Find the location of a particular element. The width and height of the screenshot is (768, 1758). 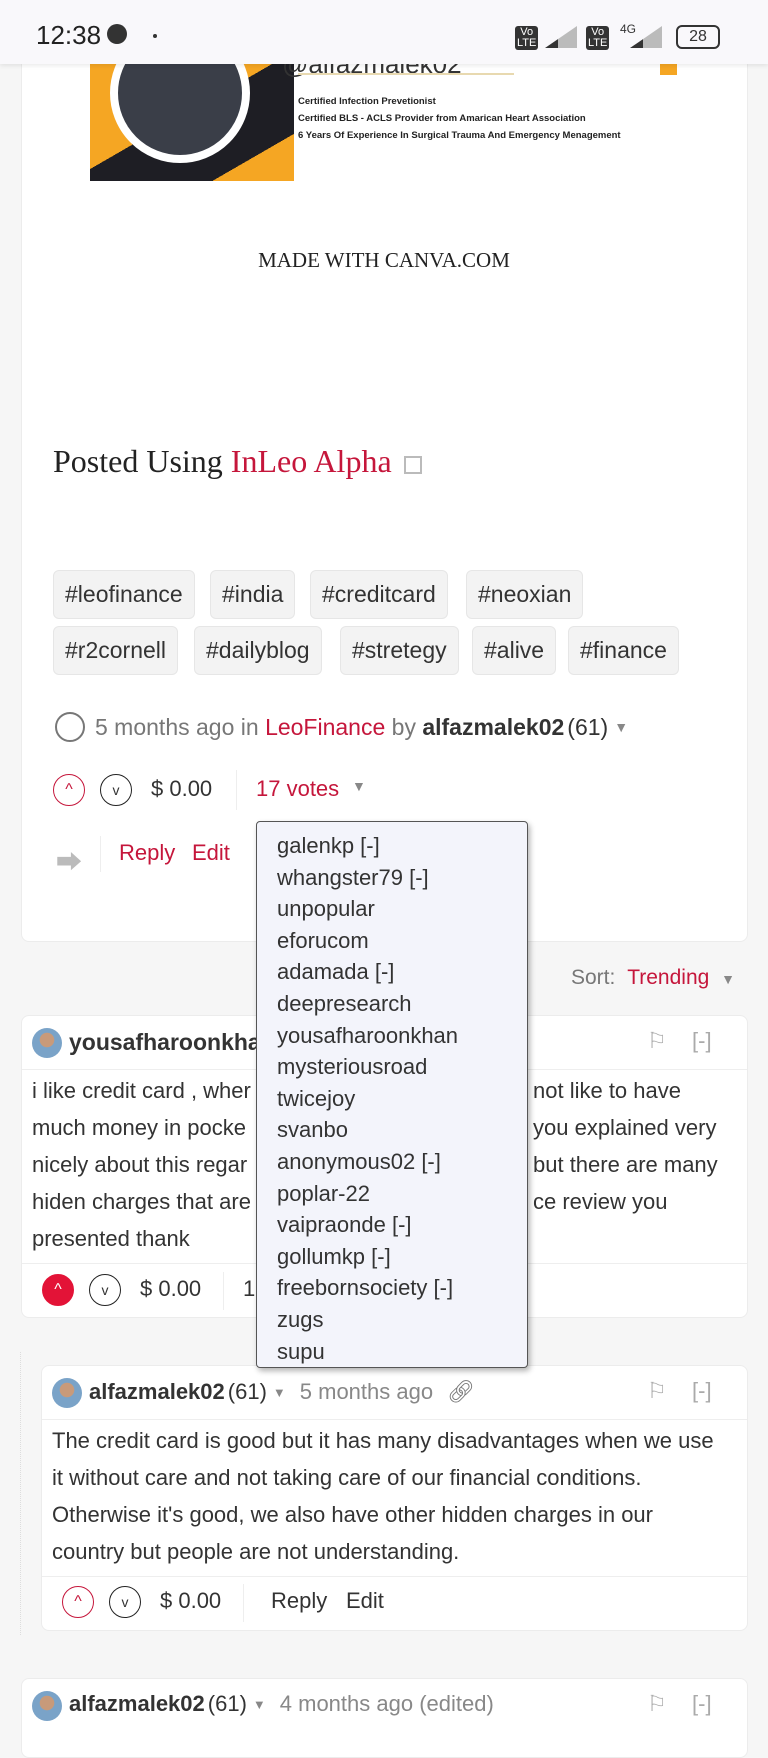

reblog-icon: ⮕ is located at coordinates (69, 860).